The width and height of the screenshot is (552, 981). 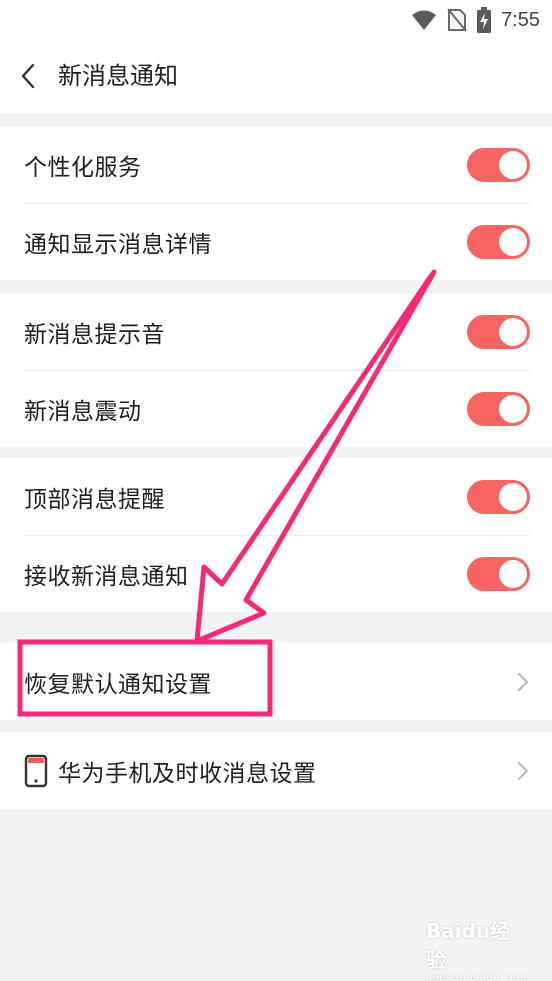 What do you see at coordinates (276, 573) in the screenshot?
I see `setting-row-receive-notifications: 接收新消息通知` at bounding box center [276, 573].